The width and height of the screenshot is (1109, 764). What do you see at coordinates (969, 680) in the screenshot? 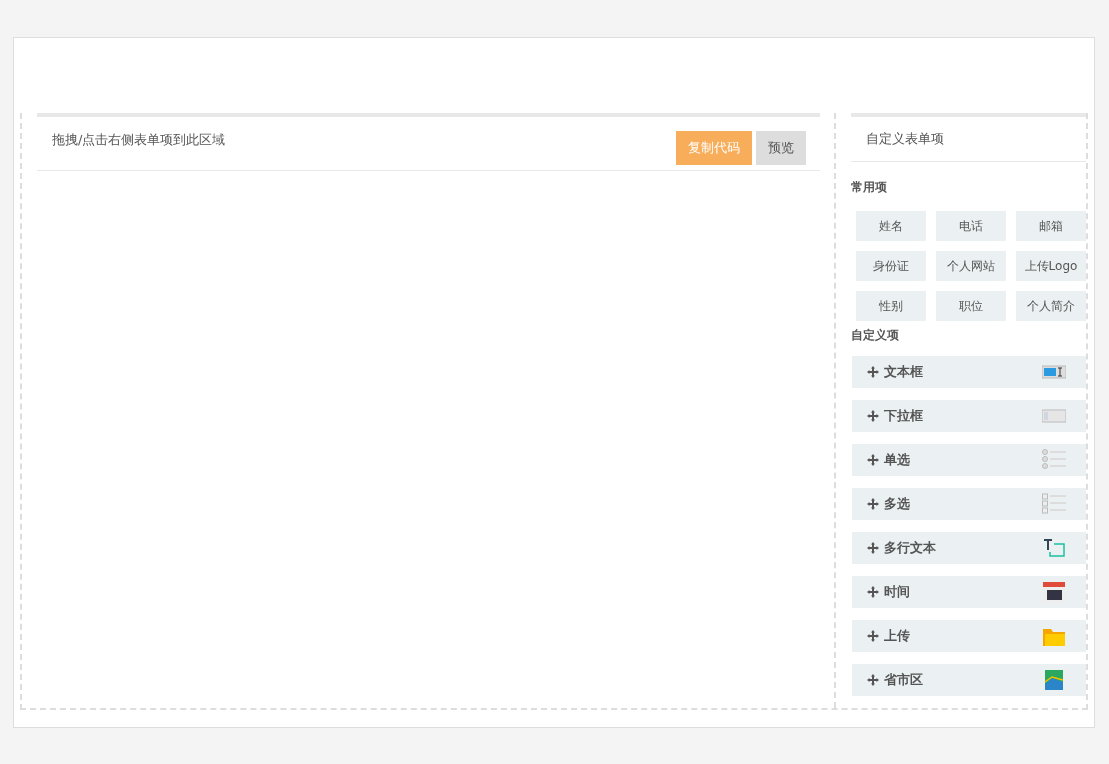
I see `custom-field-item: 省市区` at bounding box center [969, 680].